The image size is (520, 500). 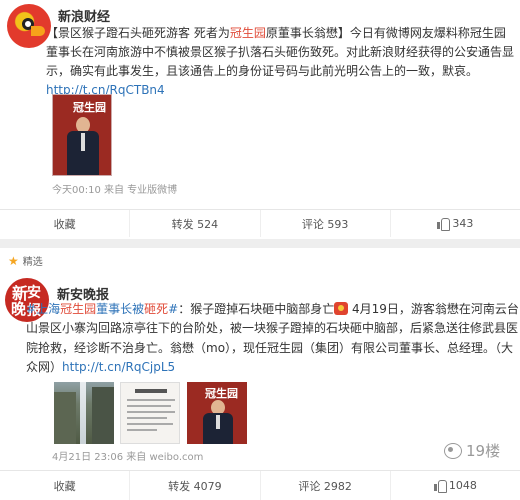 What do you see at coordinates (195, 223) in the screenshot?
I see `repost-button: 转发 524` at bounding box center [195, 223].